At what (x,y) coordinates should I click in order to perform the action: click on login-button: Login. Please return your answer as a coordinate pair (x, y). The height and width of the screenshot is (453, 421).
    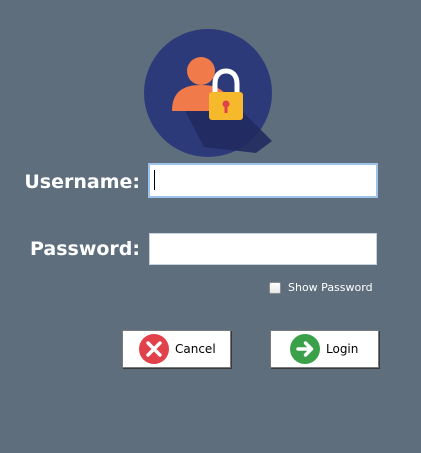
    Looking at the image, I should click on (324, 349).